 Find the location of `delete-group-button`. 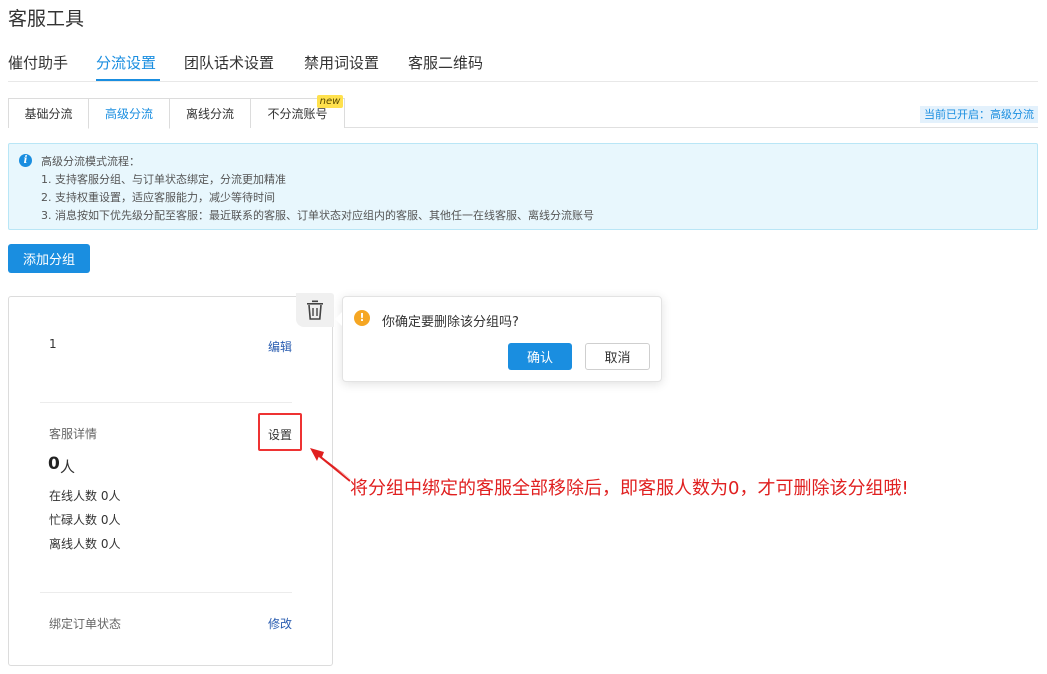

delete-group-button is located at coordinates (315, 310).